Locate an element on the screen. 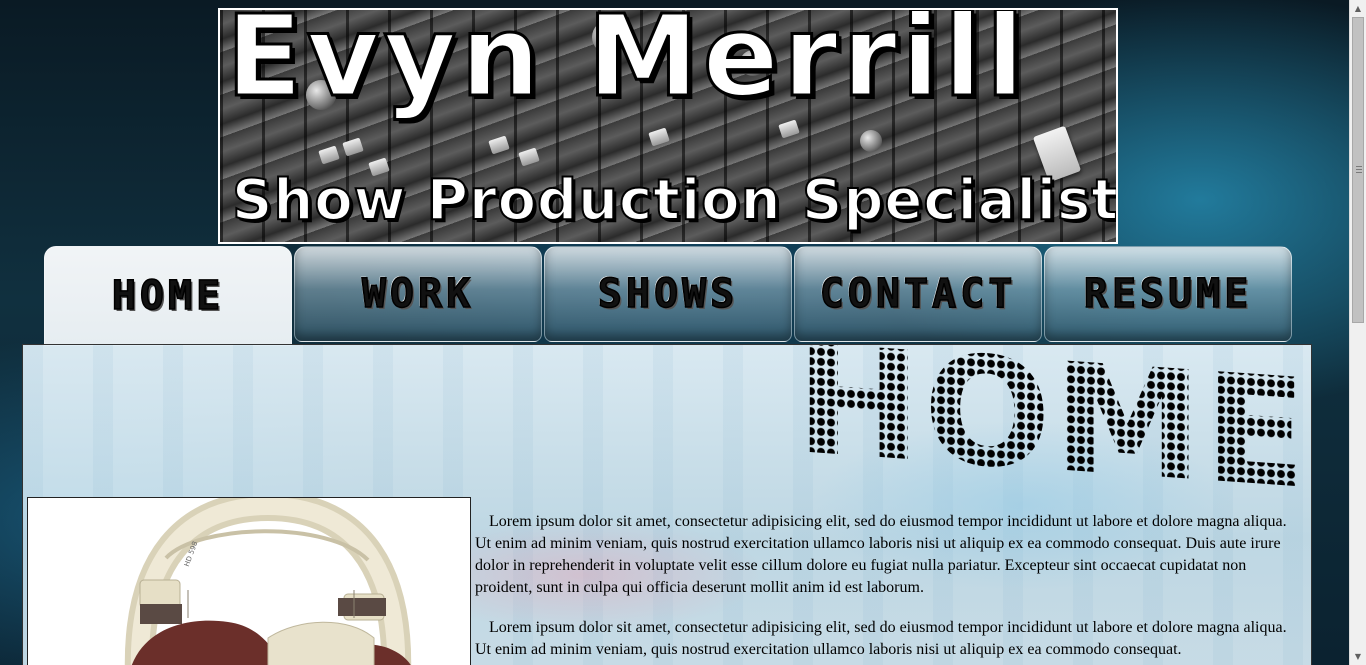 The image size is (1366, 665). tab-label: SHOWS is located at coordinates (668, 294).